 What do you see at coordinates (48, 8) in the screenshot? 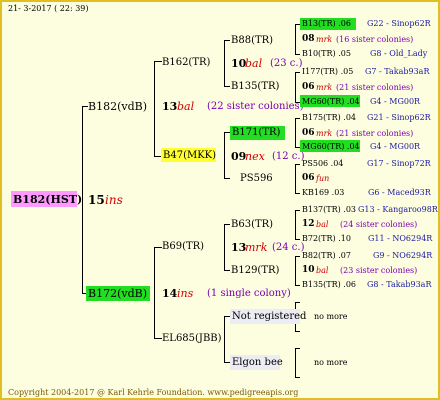
I see `date-stamp: 21- 3-2017 ( 22: 39)` at bounding box center [48, 8].